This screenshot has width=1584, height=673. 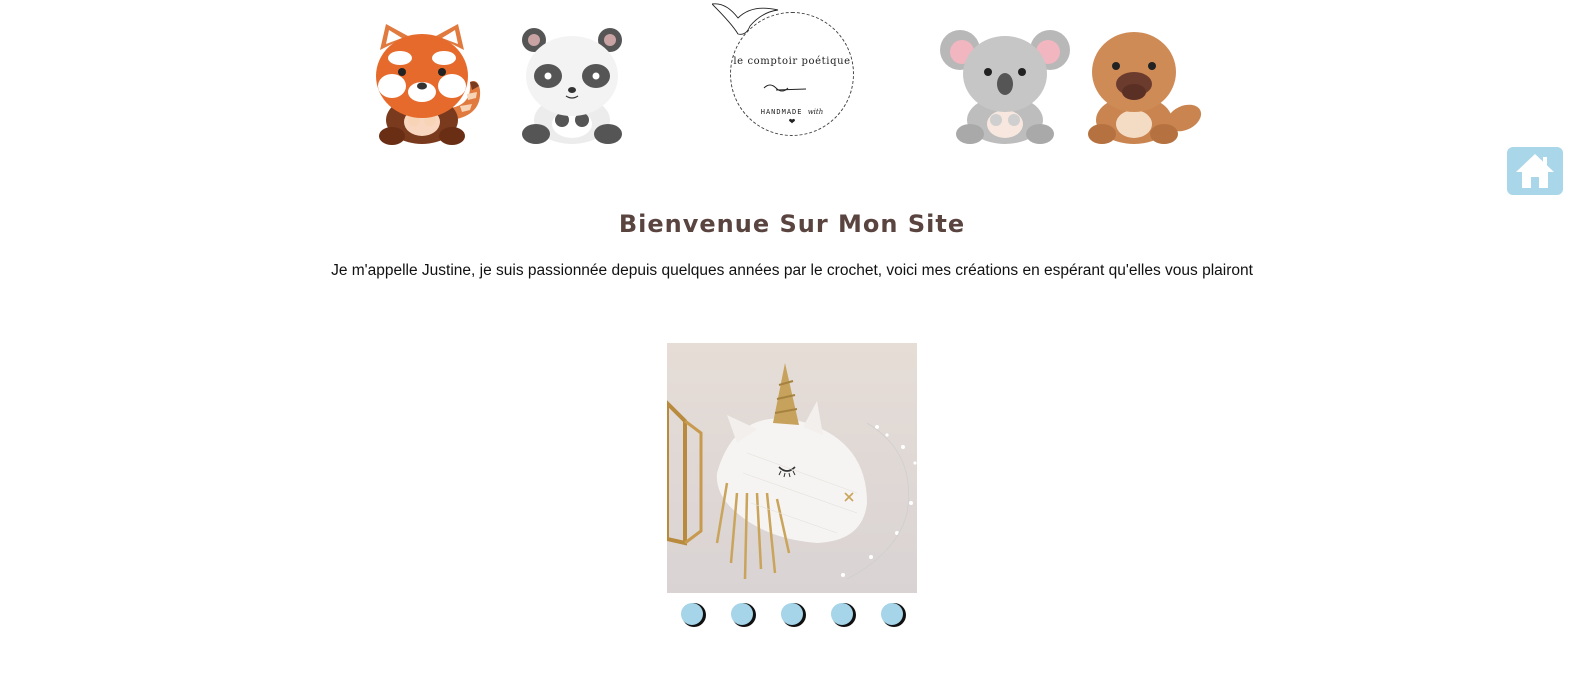 What do you see at coordinates (815, 112) in the screenshot?
I see `logo-subtitle-script: with` at bounding box center [815, 112].